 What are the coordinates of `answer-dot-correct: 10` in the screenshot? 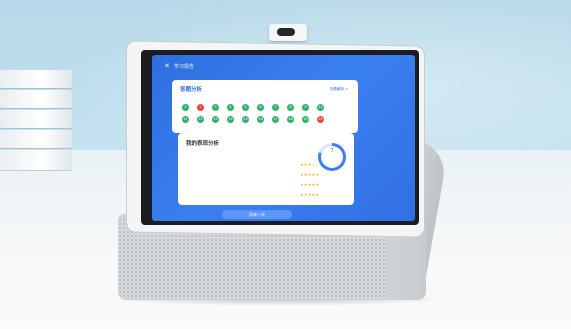 It's located at (320, 107).